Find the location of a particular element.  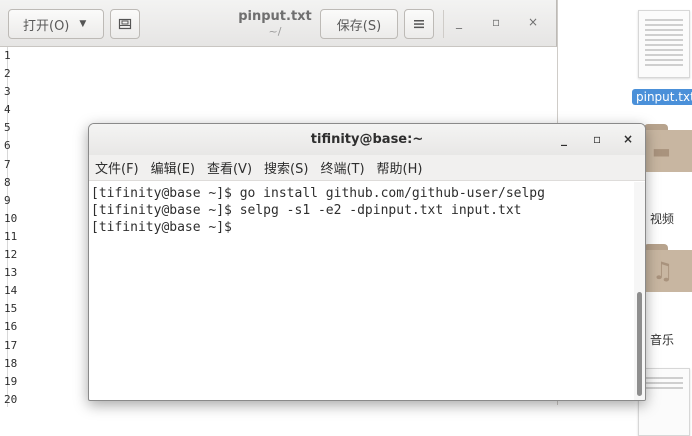

line-number: 1 is located at coordinates (7, 55).